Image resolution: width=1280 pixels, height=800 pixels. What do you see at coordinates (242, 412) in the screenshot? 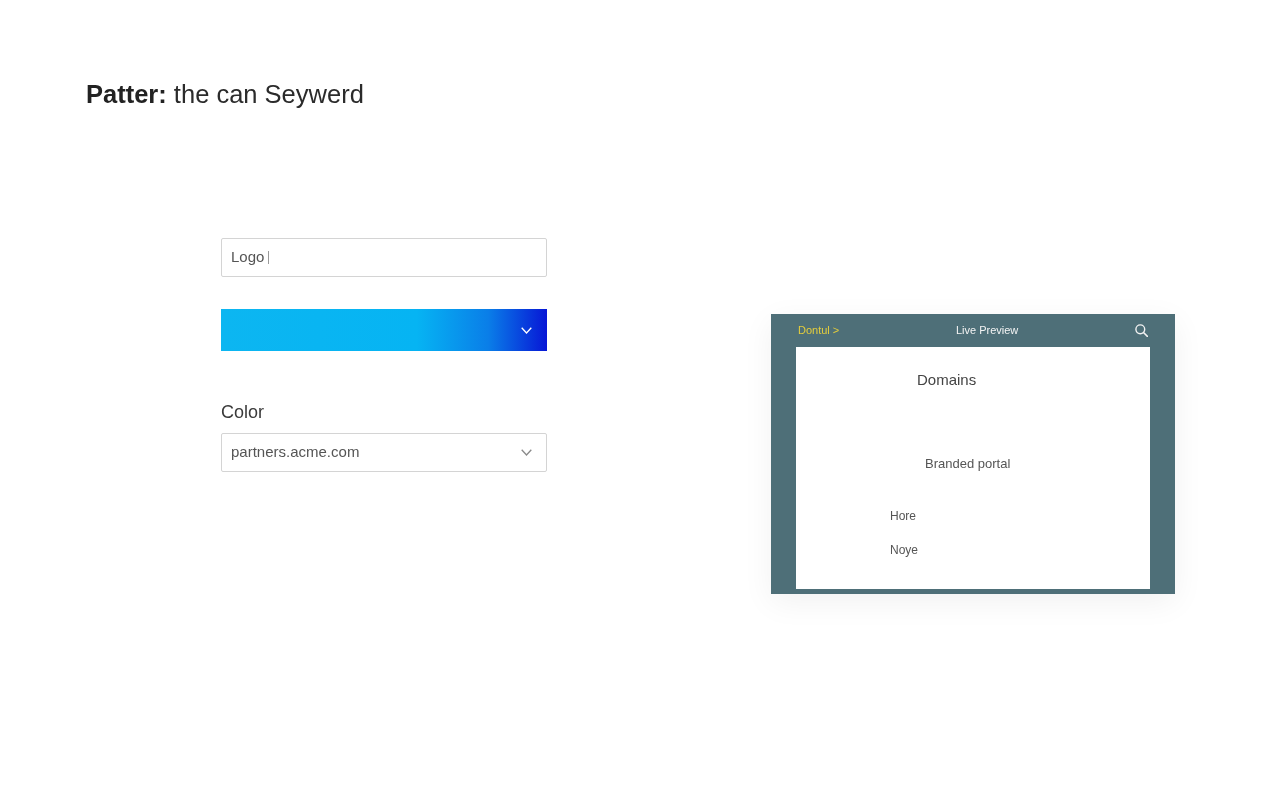
I see `field-label: Color` at bounding box center [242, 412].